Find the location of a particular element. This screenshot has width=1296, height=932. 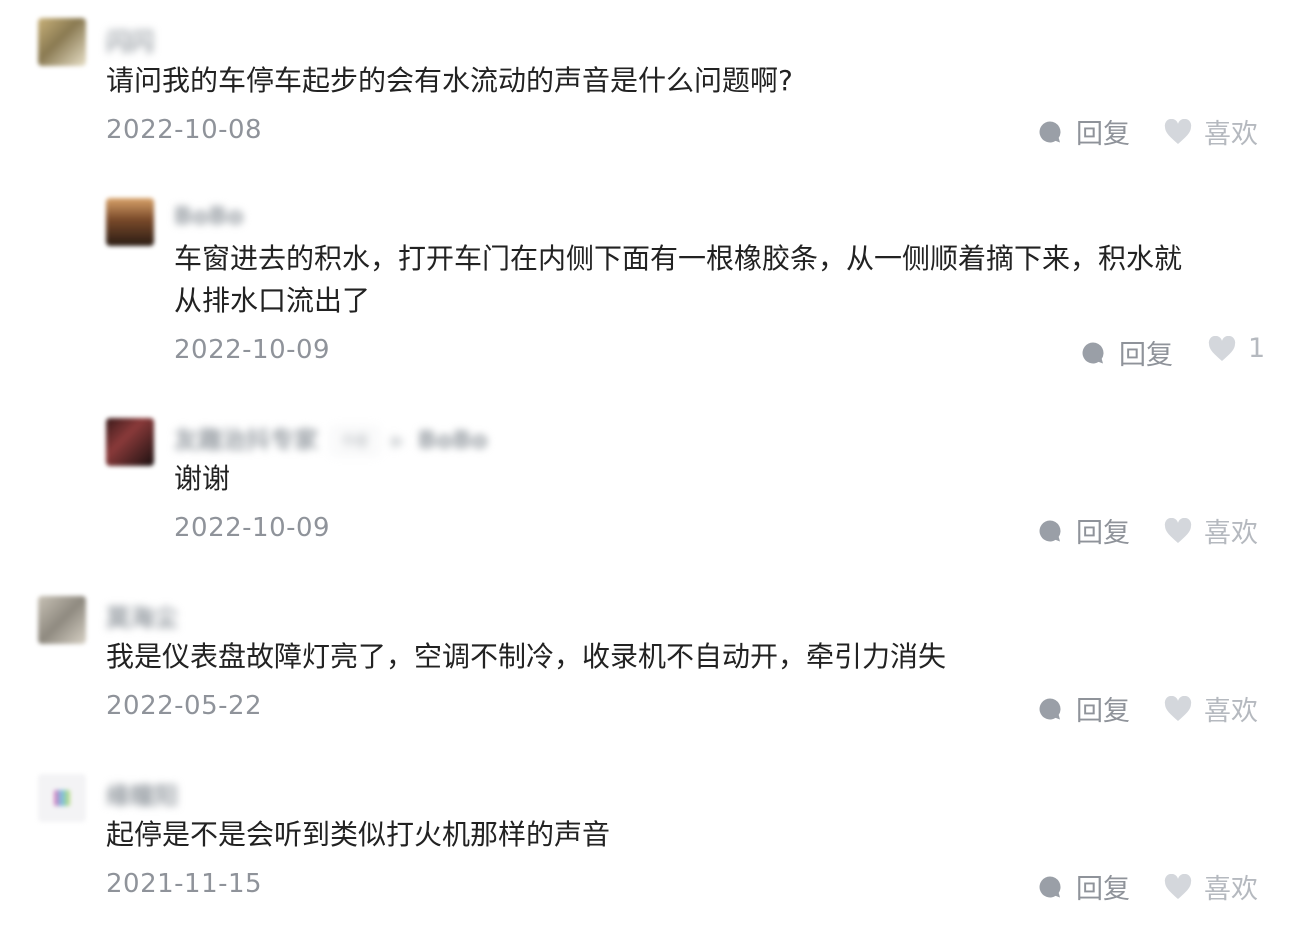

reply-arrow-icon: ▸ is located at coordinates (398, 440).